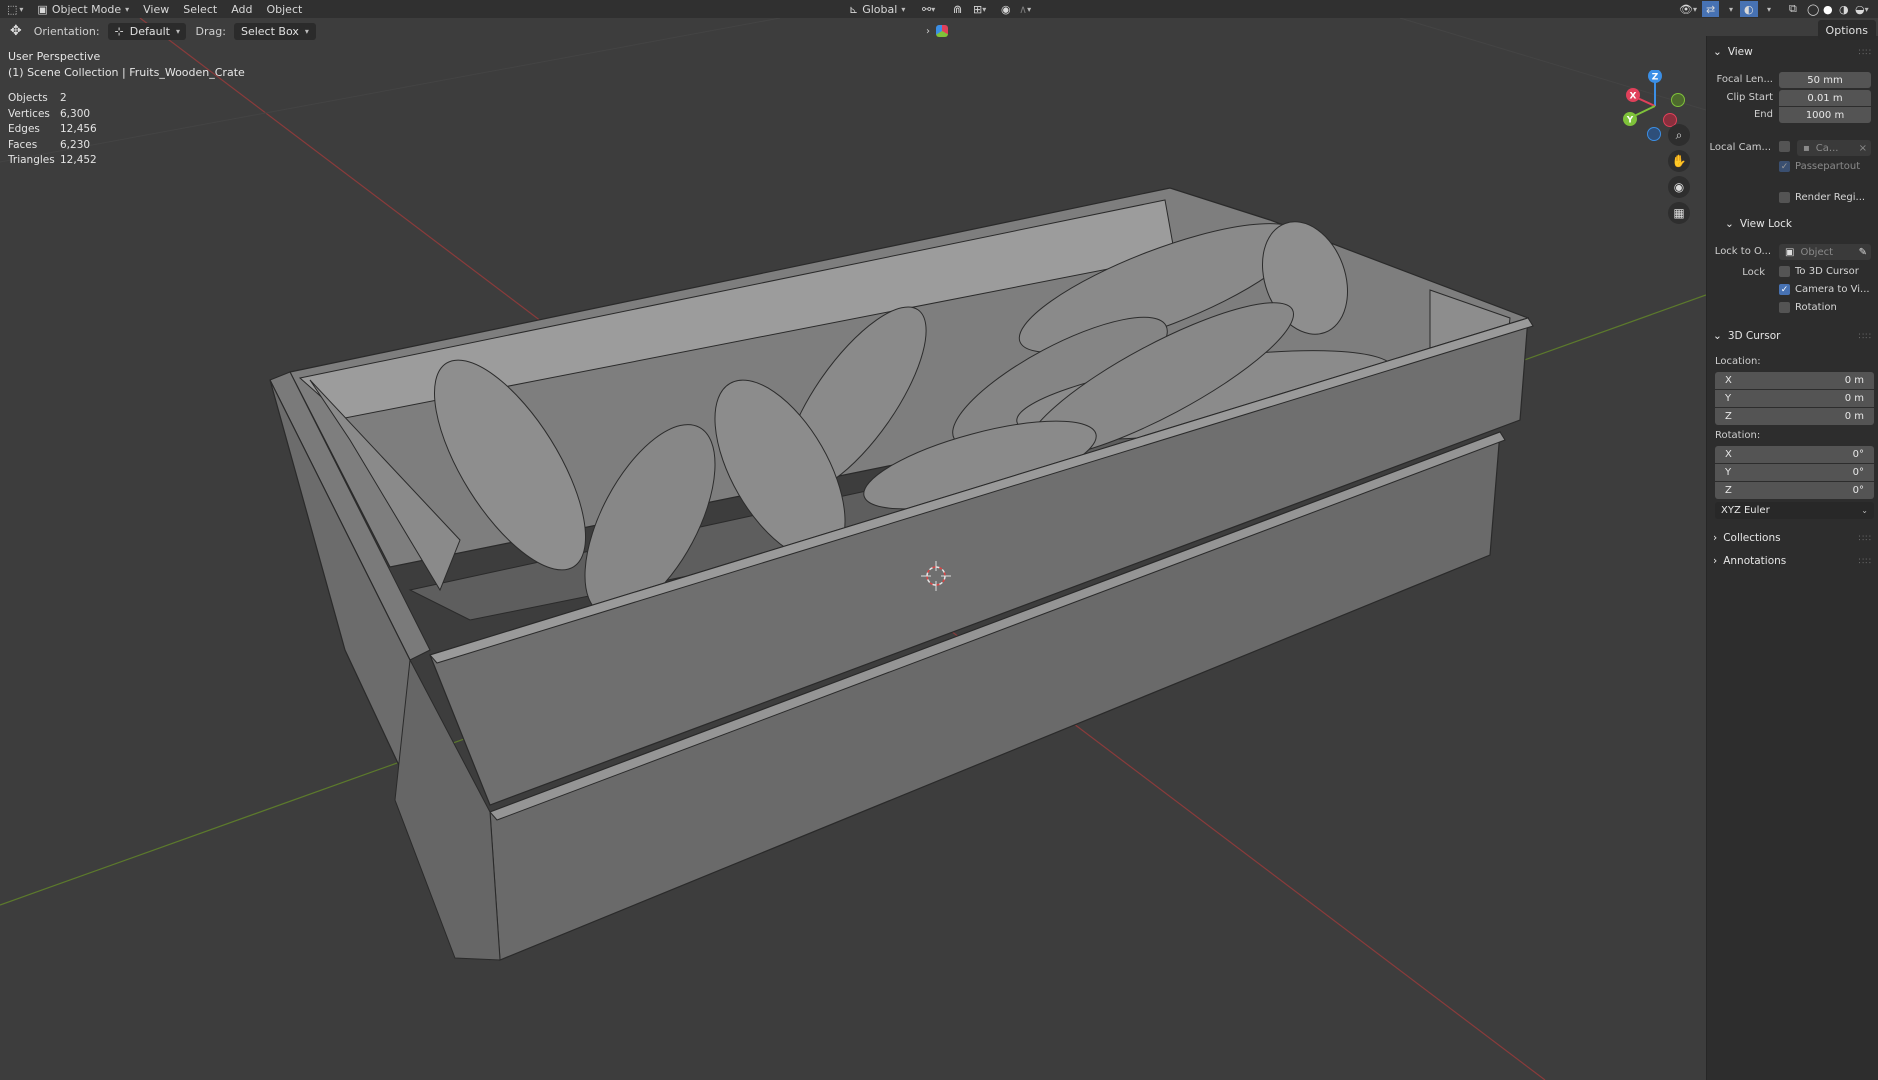 The width and height of the screenshot is (1878, 1080). Describe the element at coordinates (1794, 398) in the screenshot. I see `location-y-field: Y0 m` at that location.